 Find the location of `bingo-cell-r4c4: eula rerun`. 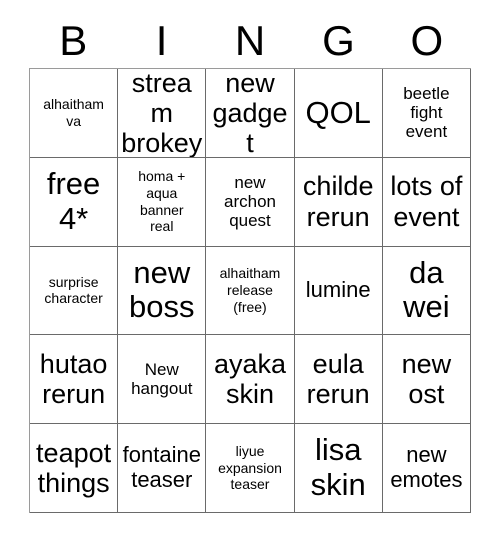

bingo-cell-r4c4: eula rerun is located at coordinates (338, 380).